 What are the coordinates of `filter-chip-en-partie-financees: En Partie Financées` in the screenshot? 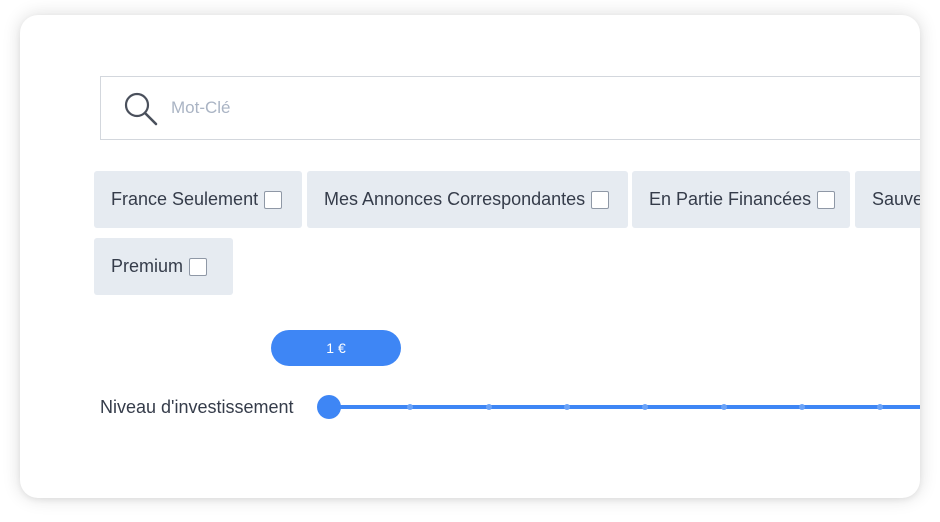 It's located at (741, 199).